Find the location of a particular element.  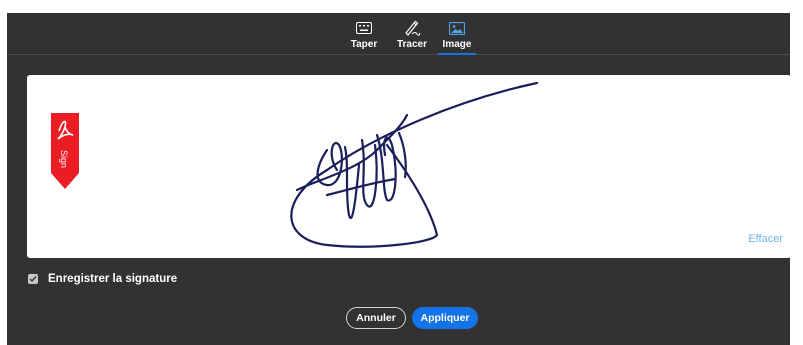

checkmark-icon is located at coordinates (33, 279).